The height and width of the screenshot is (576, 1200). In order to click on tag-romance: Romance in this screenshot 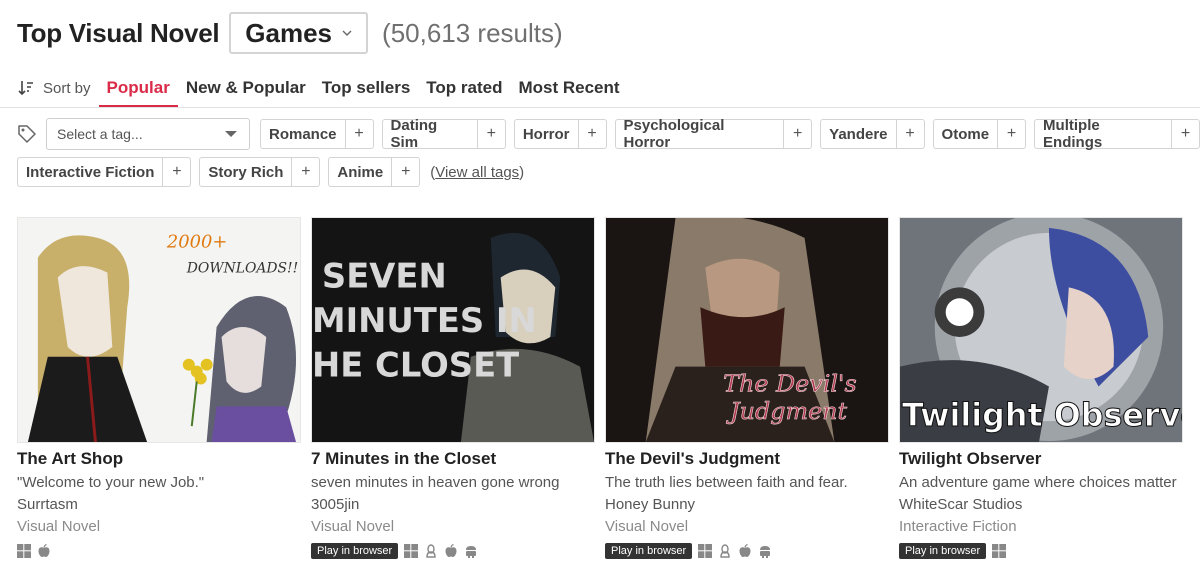, I will do `click(303, 134)`.